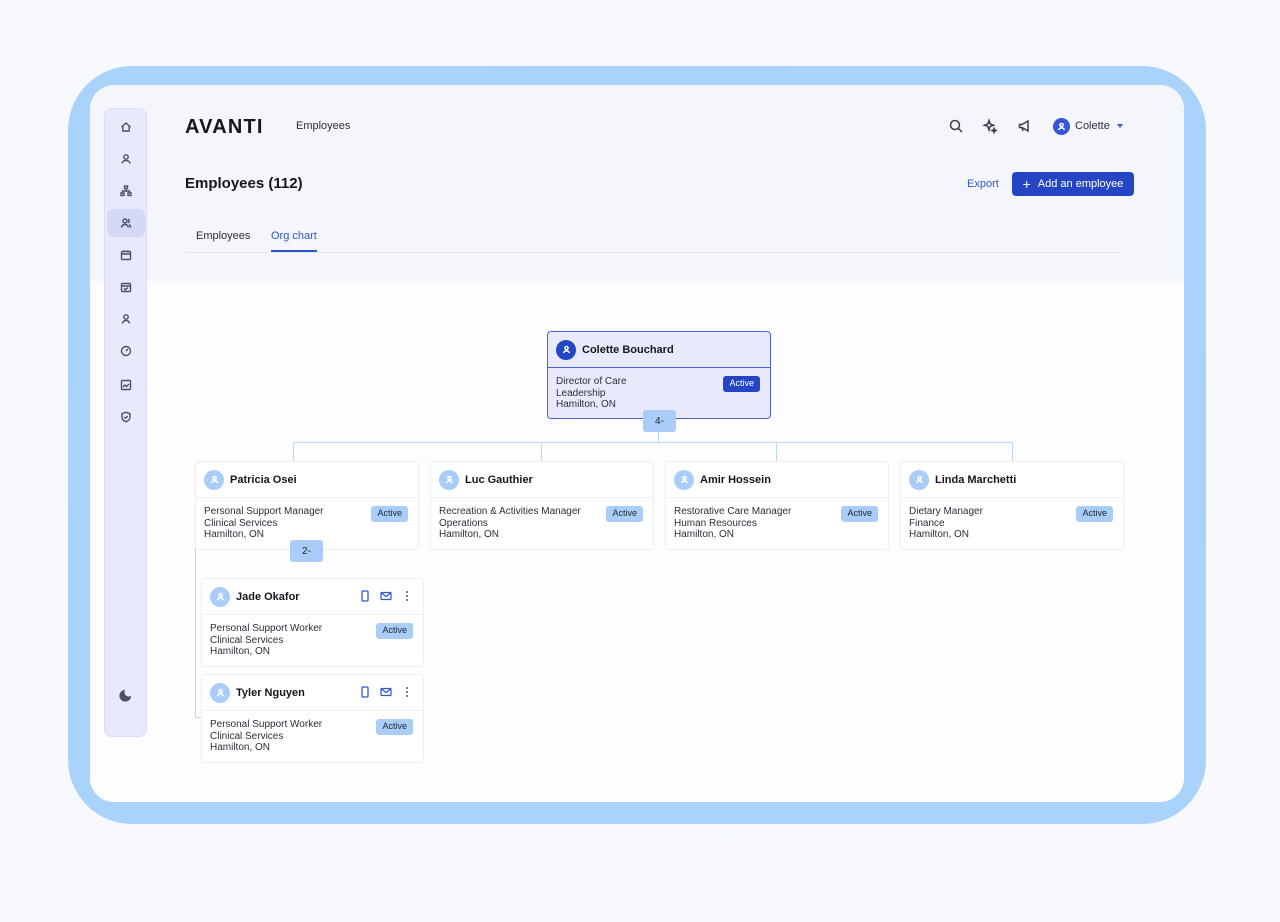 This screenshot has height=922, width=1280. What do you see at coordinates (270, 692) in the screenshot?
I see `employee-name: Tyler Nguyen` at bounding box center [270, 692].